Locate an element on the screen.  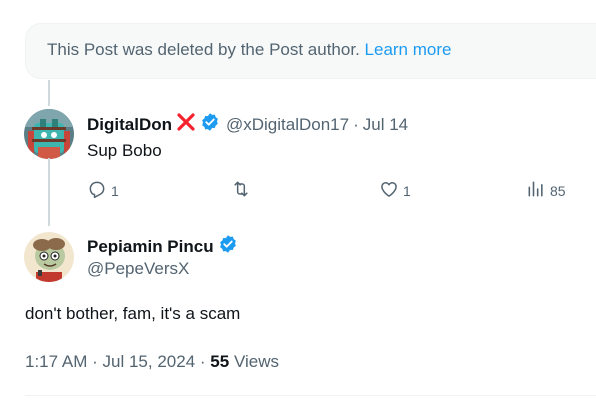
views-chart-icon is located at coordinates (538, 190).